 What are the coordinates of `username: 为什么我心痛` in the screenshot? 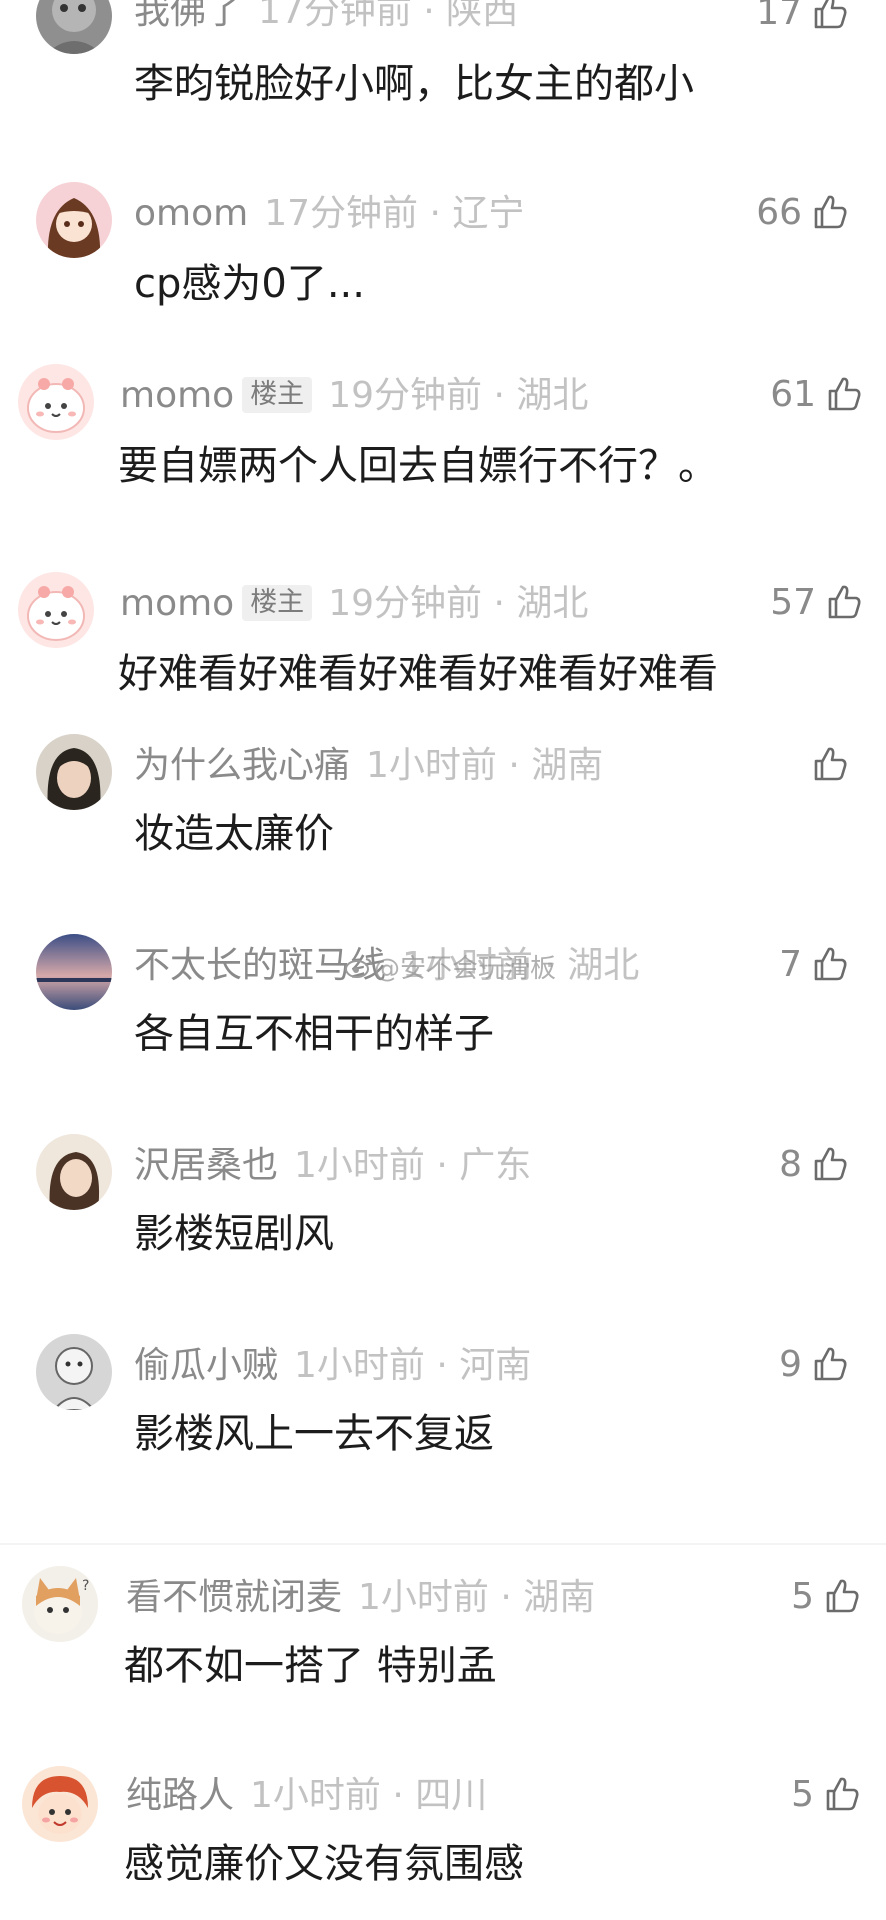 It's located at (242, 765).